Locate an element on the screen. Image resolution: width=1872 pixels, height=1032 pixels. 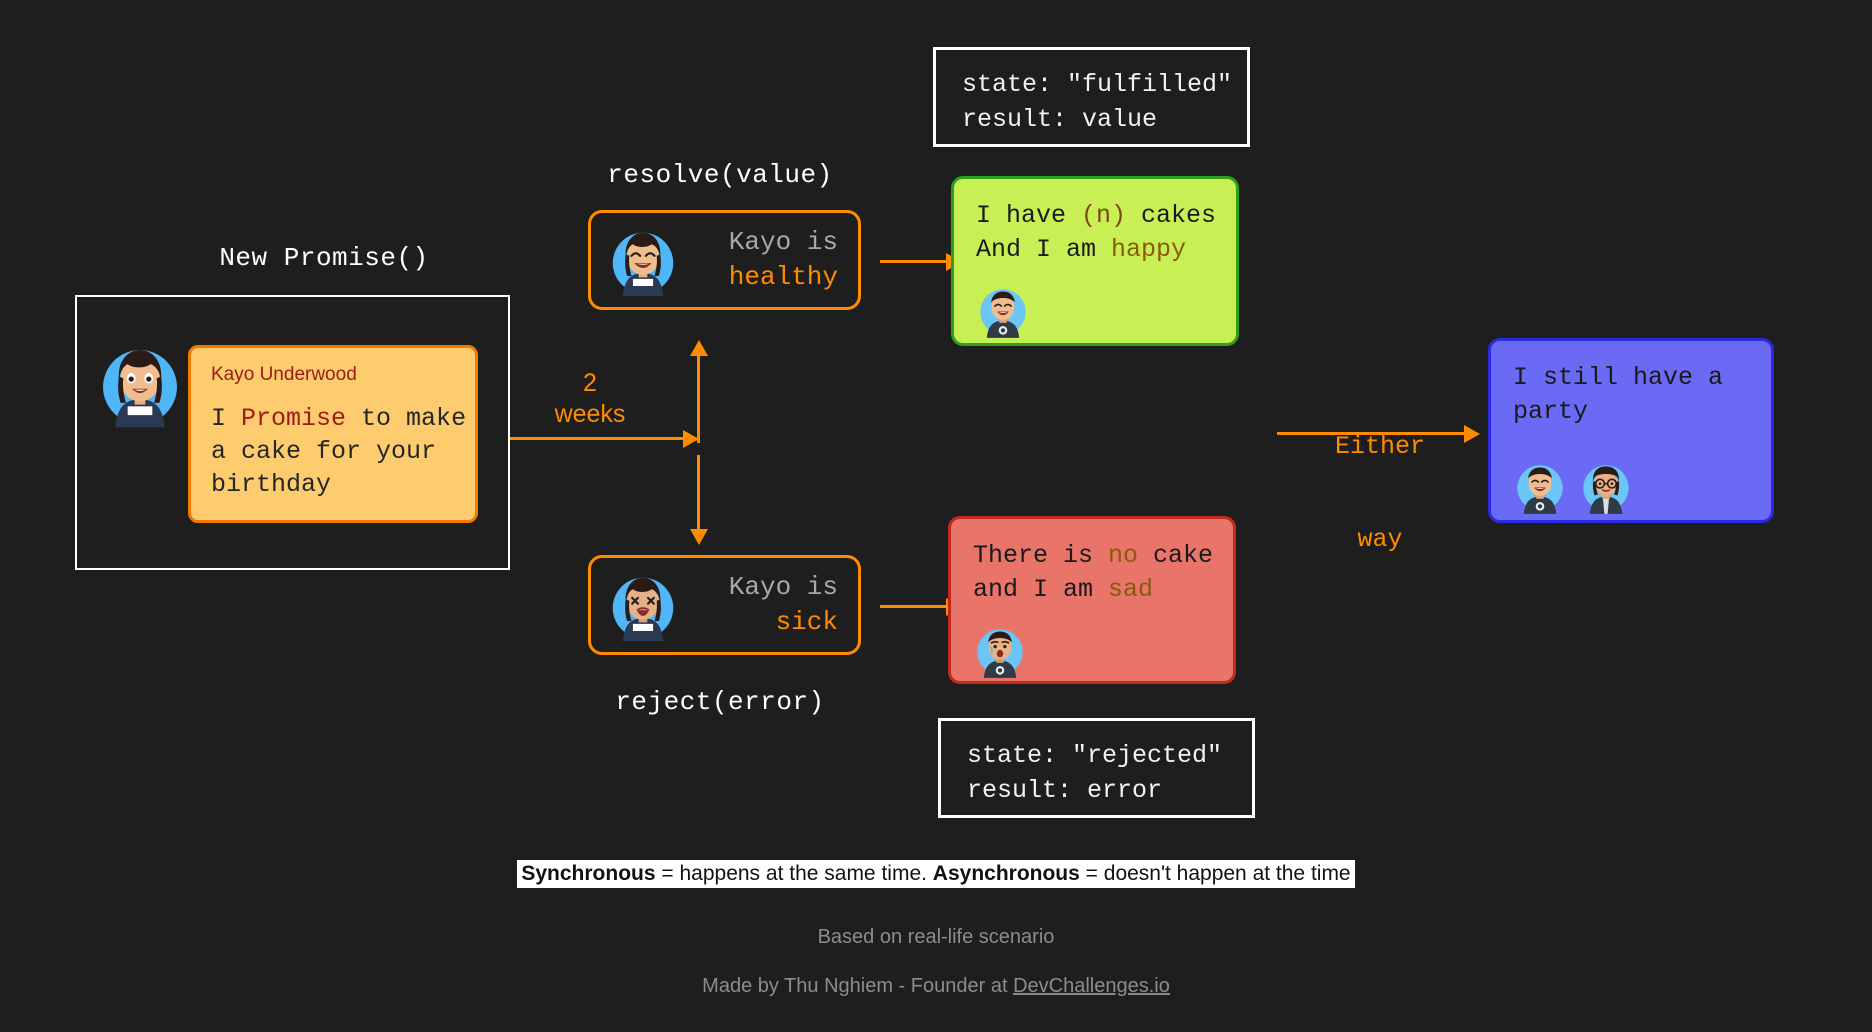
result-rejected-text: There is no cake and I am sad is located at coordinates (1093, 572).